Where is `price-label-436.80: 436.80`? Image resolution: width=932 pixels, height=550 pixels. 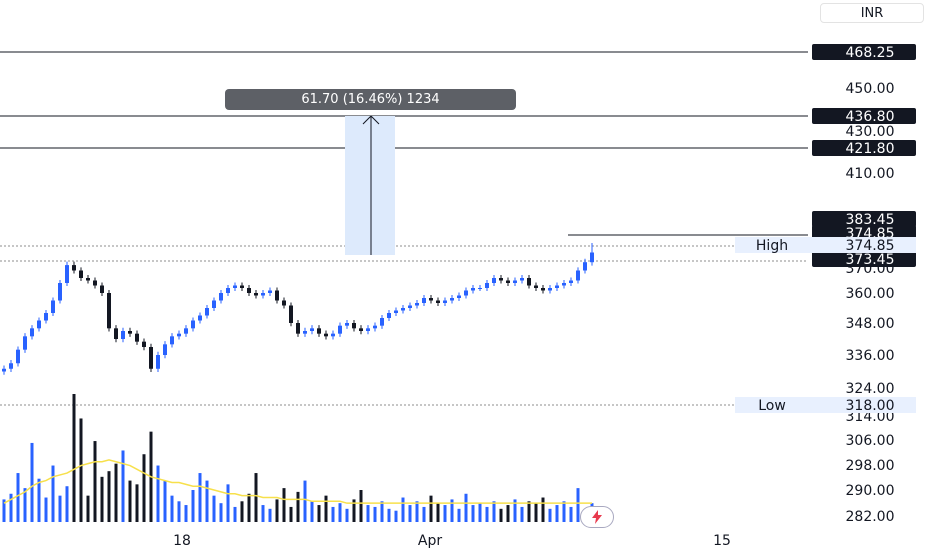 price-label-436.80: 436.80 is located at coordinates (864, 116).